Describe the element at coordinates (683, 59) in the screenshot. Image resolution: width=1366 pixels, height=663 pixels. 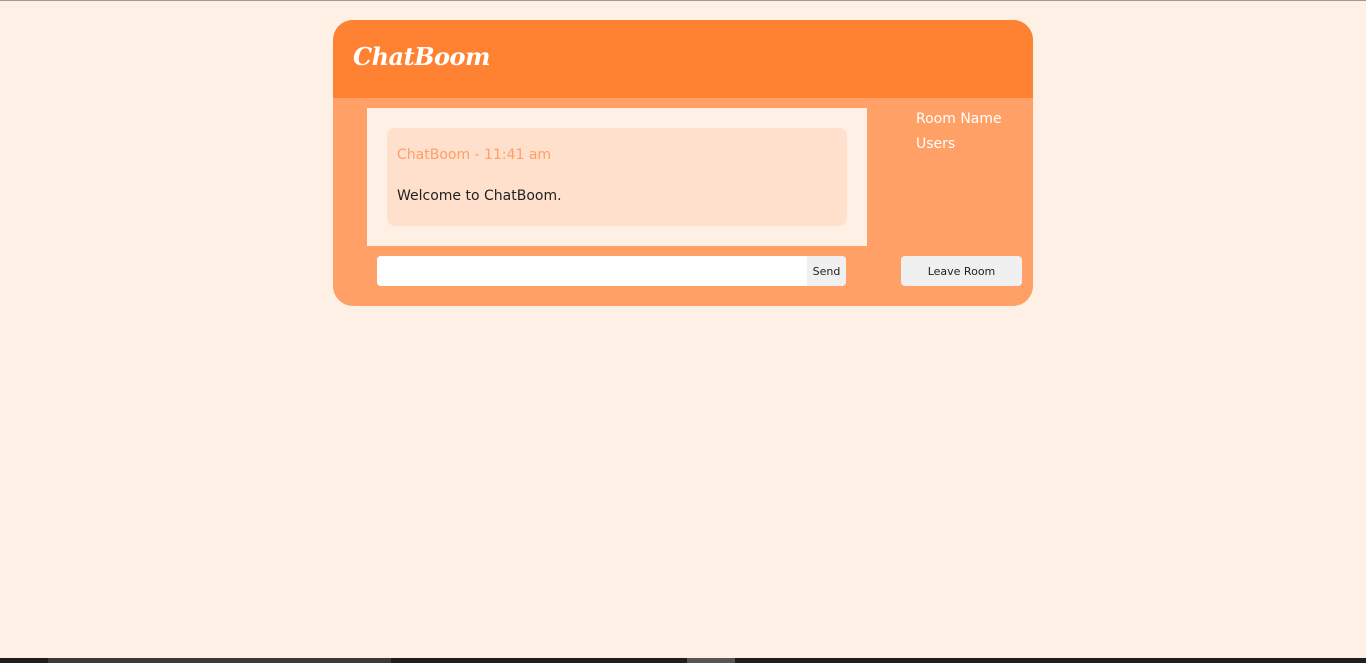
I see `chat-header: ChatBoom` at that location.